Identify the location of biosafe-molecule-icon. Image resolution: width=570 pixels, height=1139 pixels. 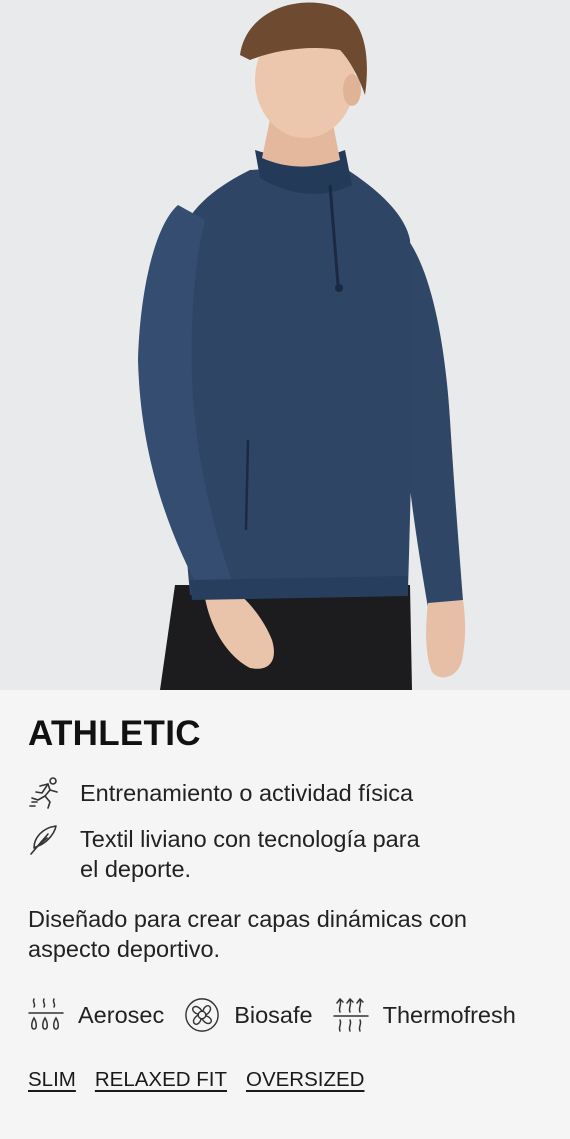
(202, 1015).